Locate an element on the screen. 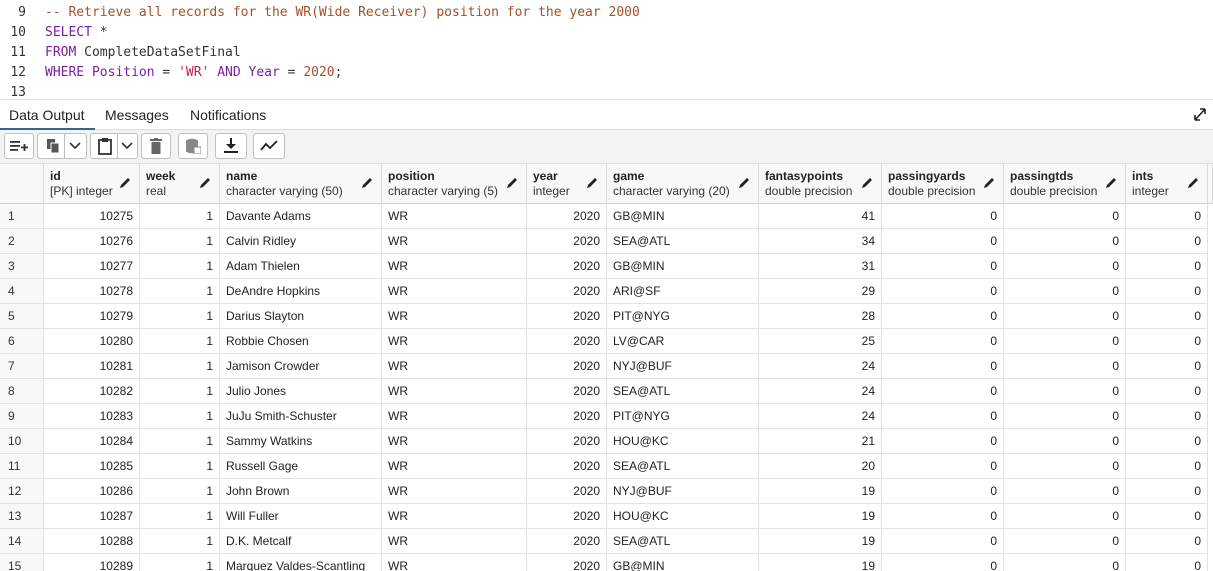 This screenshot has width=1213, height=571. column-header-ints: ints integer is located at coordinates (1167, 184).